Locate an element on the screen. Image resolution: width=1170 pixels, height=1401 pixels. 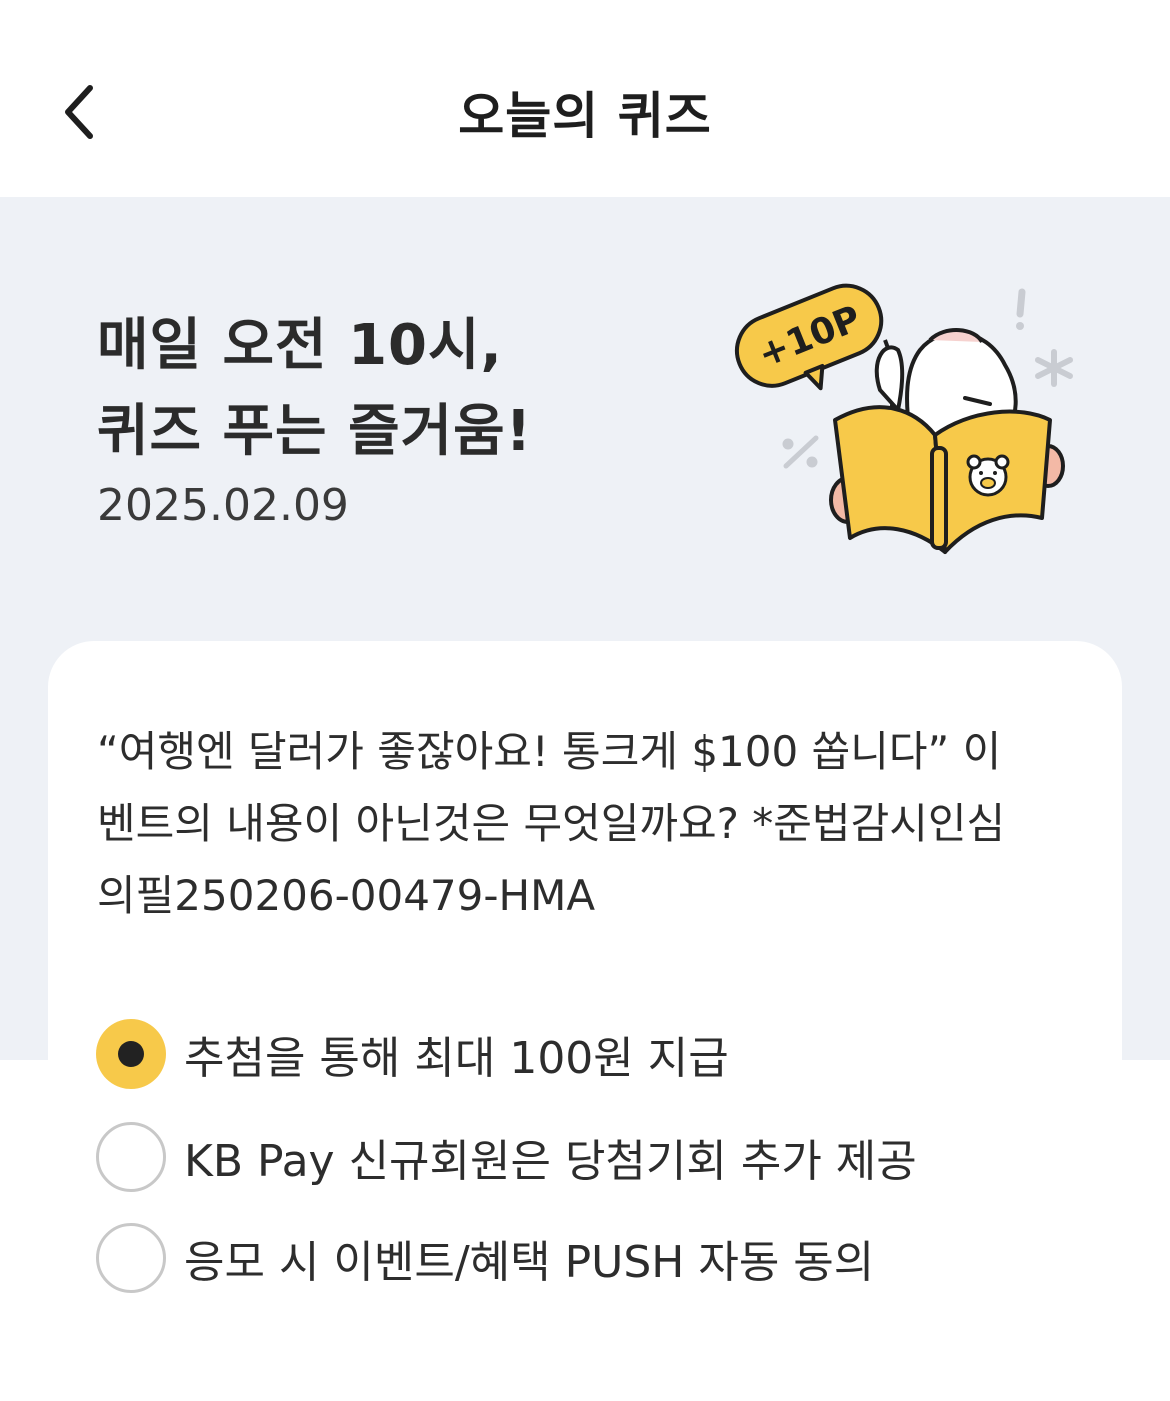
quiz-question-line: 의필250206-00479-HMA is located at coordinates (346, 895).